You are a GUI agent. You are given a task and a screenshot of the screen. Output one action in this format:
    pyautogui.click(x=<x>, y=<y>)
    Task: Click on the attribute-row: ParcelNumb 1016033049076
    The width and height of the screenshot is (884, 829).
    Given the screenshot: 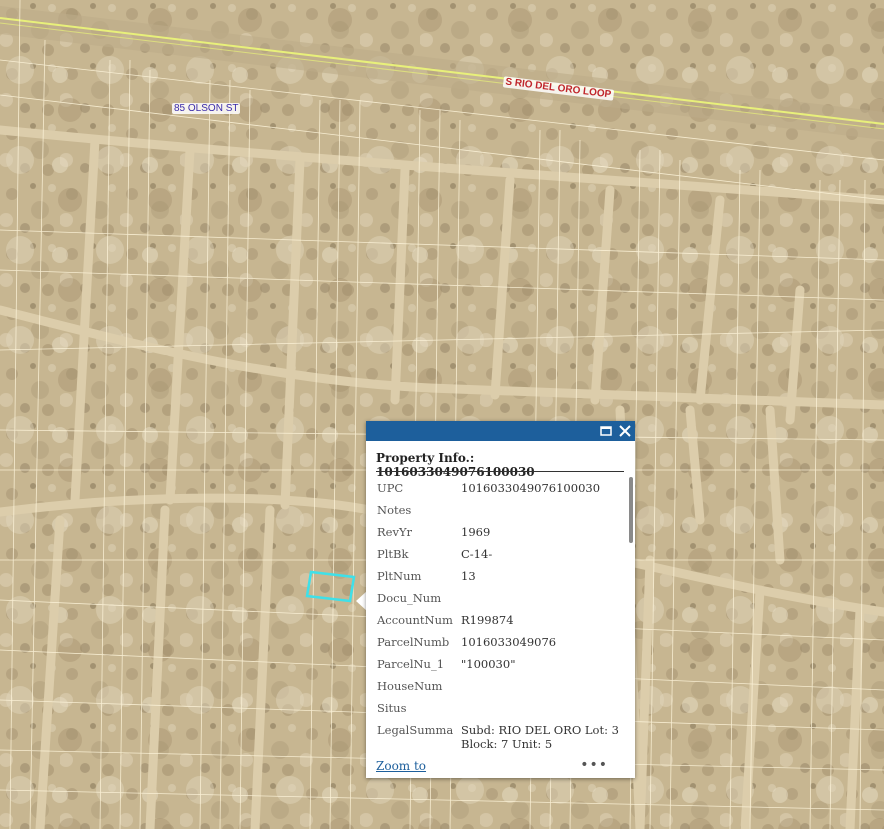 What is the action you would take?
    pyautogui.click(x=501, y=642)
    